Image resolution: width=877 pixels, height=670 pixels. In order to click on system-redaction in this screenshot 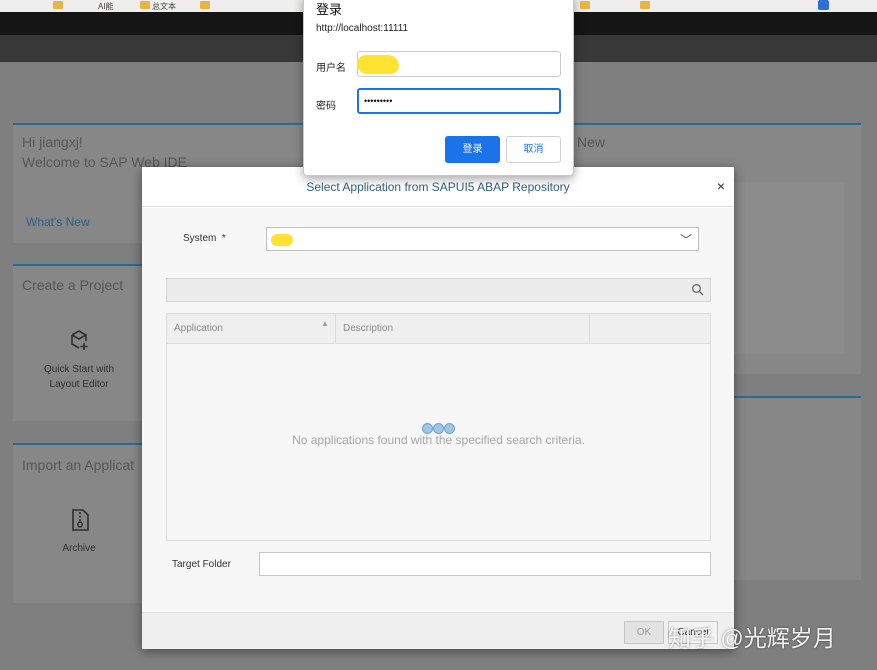, I will do `click(282, 240)`.